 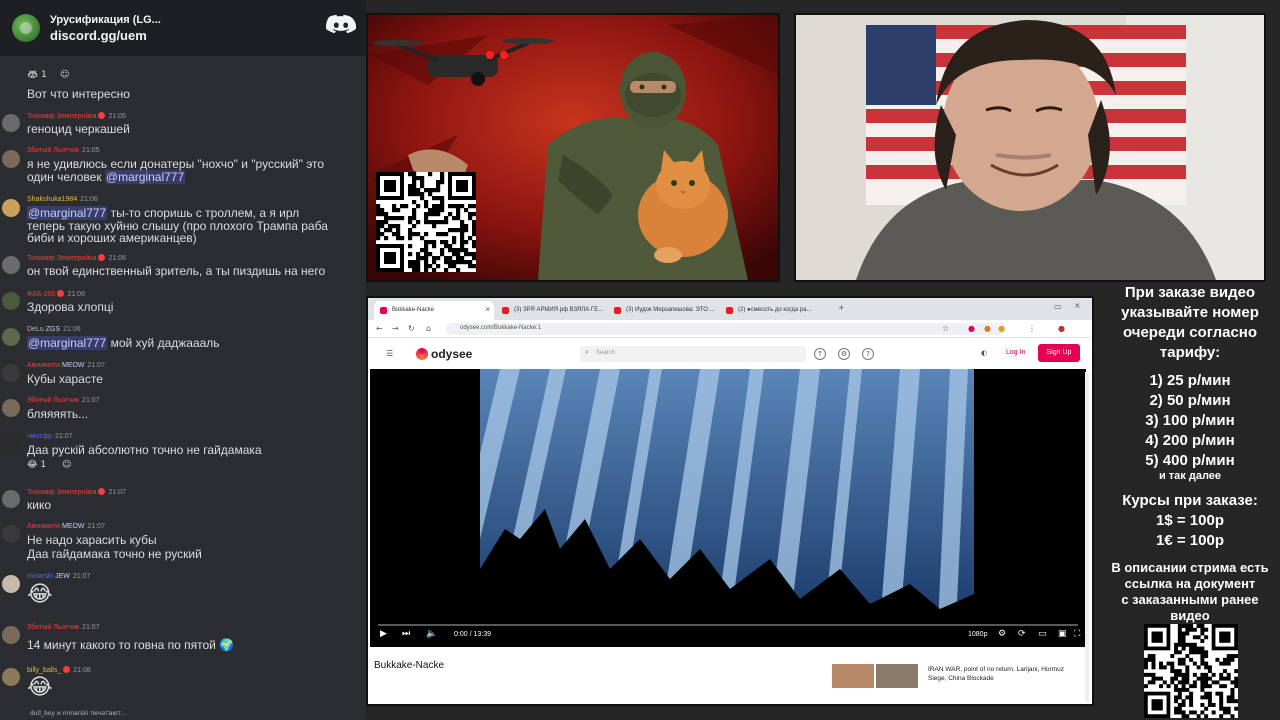 What do you see at coordinates (1022, 634) in the screenshot?
I see `autoplay-icon: ⟳` at bounding box center [1022, 634].